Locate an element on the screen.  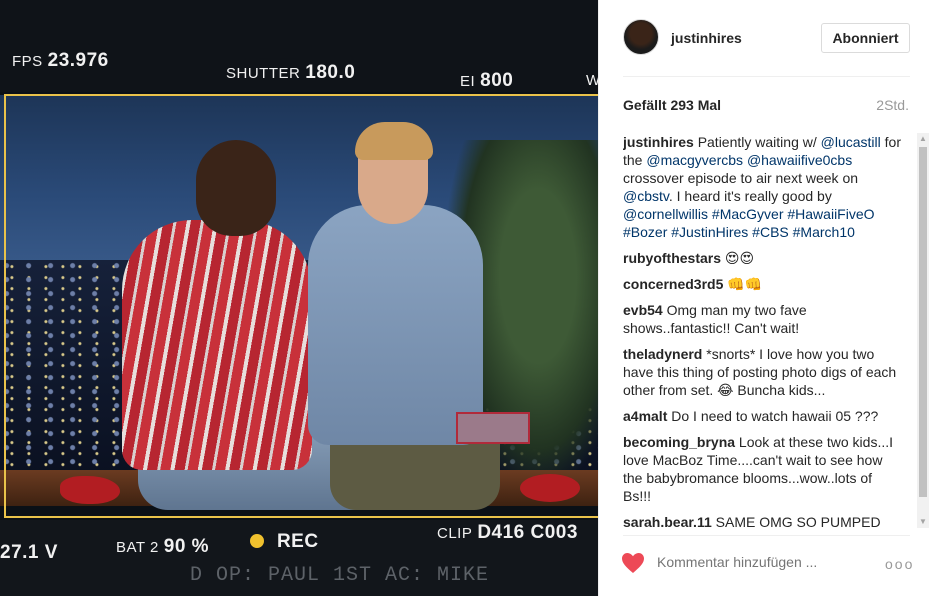
heart-icon is located at coordinates (633, 563).